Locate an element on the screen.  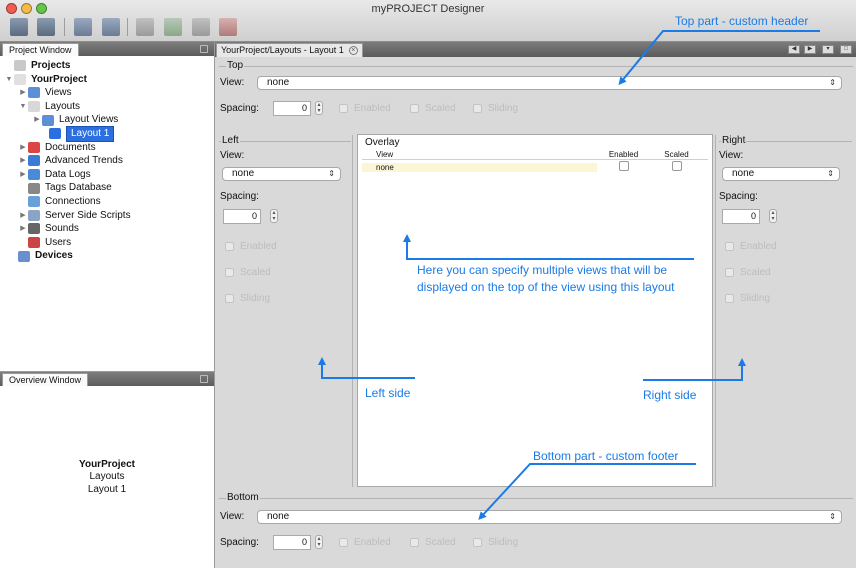
tree-item: Connections is located at coordinates (109, 202).